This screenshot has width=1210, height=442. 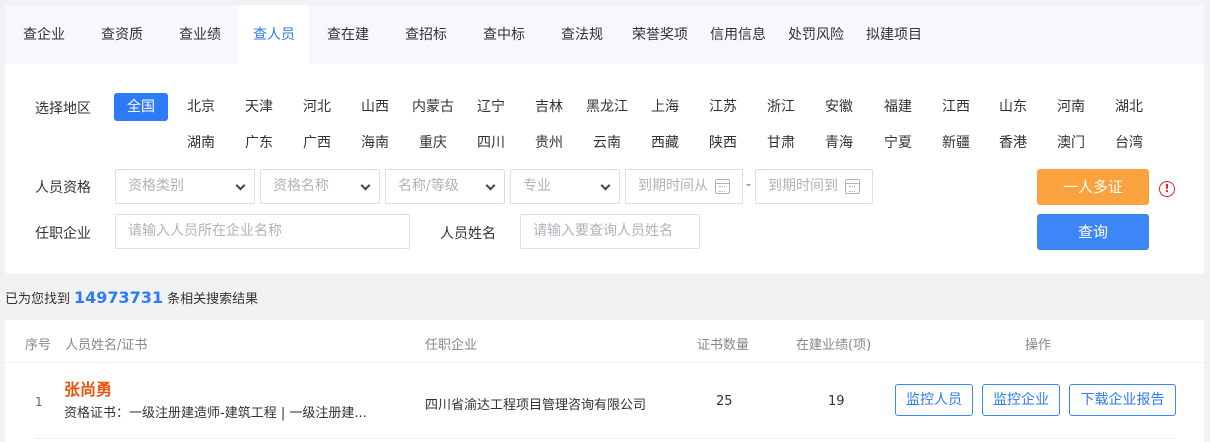 What do you see at coordinates (201, 143) in the screenshot?
I see `region-item: 湖南` at bounding box center [201, 143].